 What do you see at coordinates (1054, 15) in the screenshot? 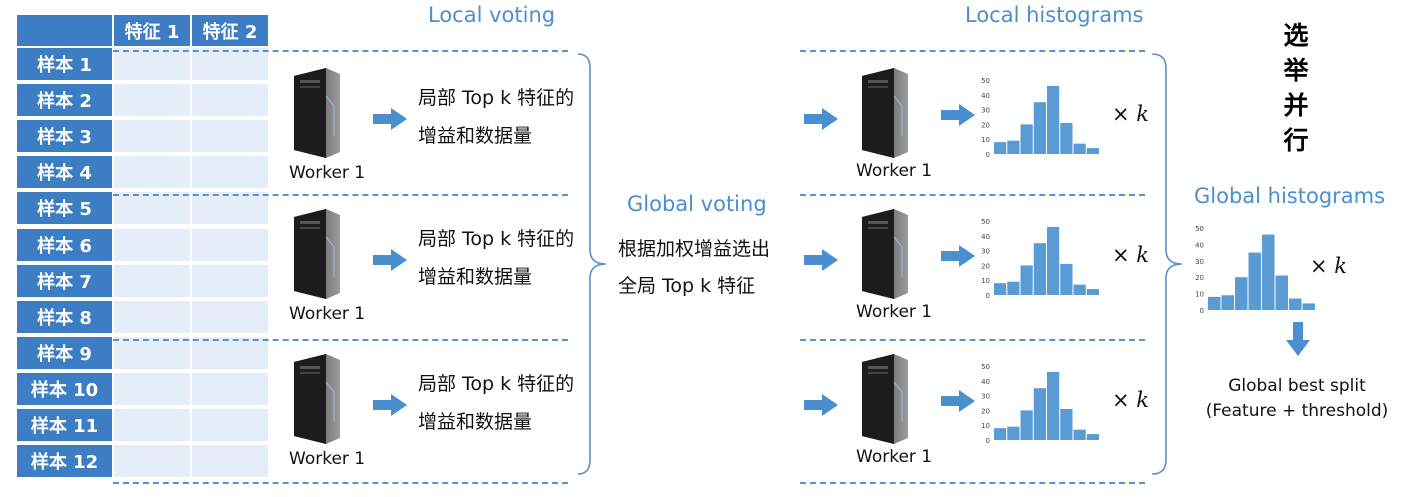
I see `local-histograms-title: Local histograms` at bounding box center [1054, 15].